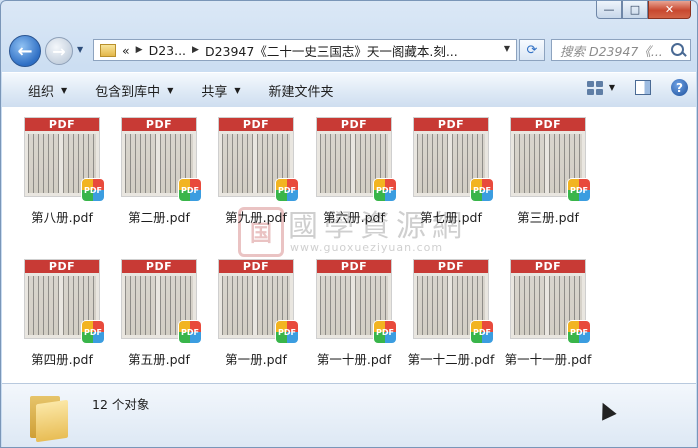 This screenshot has width=698, height=448. Describe the element at coordinates (443, 169) in the screenshot. I see `file-item: PDF PDF 第七册.pdf` at that location.